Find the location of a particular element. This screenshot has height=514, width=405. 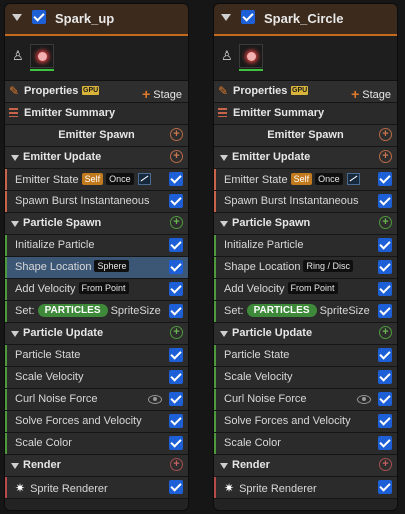

emitter-update-label: Emitter Update is located at coordinates (62, 157).